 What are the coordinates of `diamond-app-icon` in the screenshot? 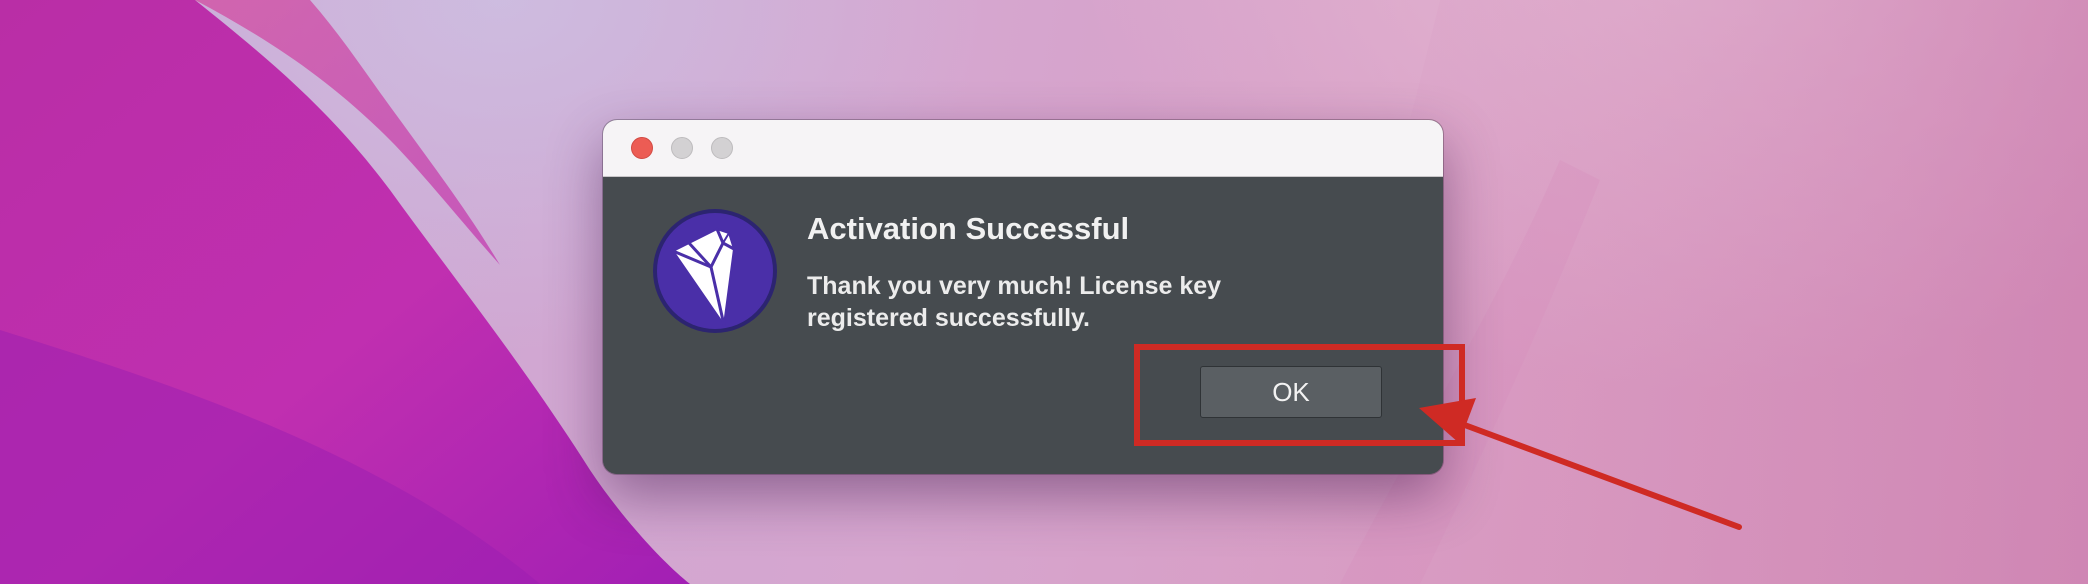 It's located at (715, 271).